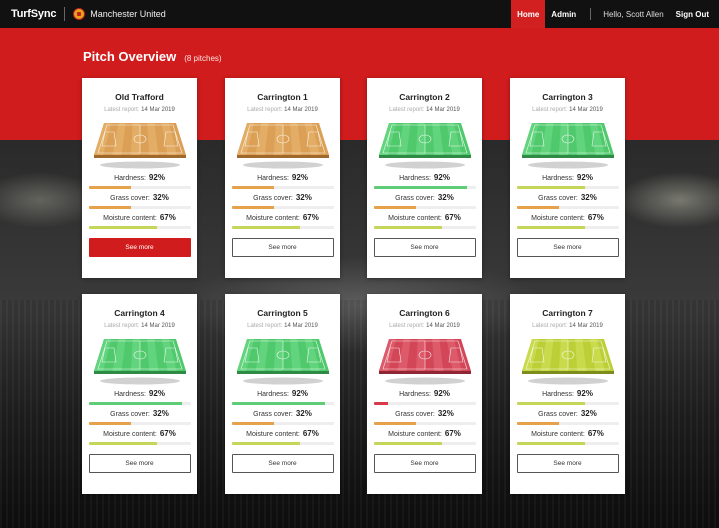  What do you see at coordinates (130, 56) in the screenshot?
I see `page-title: Pitch Overview` at bounding box center [130, 56].